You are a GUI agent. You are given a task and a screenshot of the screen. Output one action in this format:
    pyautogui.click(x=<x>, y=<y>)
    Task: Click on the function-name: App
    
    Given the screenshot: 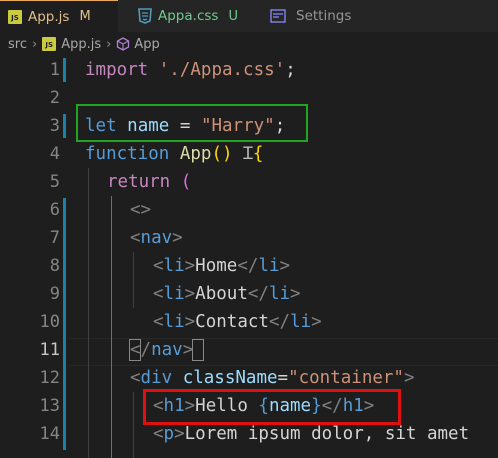 What is the action you would take?
    pyautogui.click(x=195, y=154)
    